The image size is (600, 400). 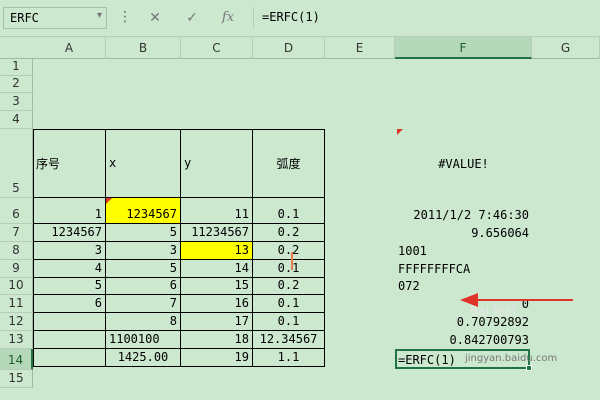 What do you see at coordinates (425, 18) in the screenshot?
I see `formula-input: =ERFC(1)` at bounding box center [425, 18].